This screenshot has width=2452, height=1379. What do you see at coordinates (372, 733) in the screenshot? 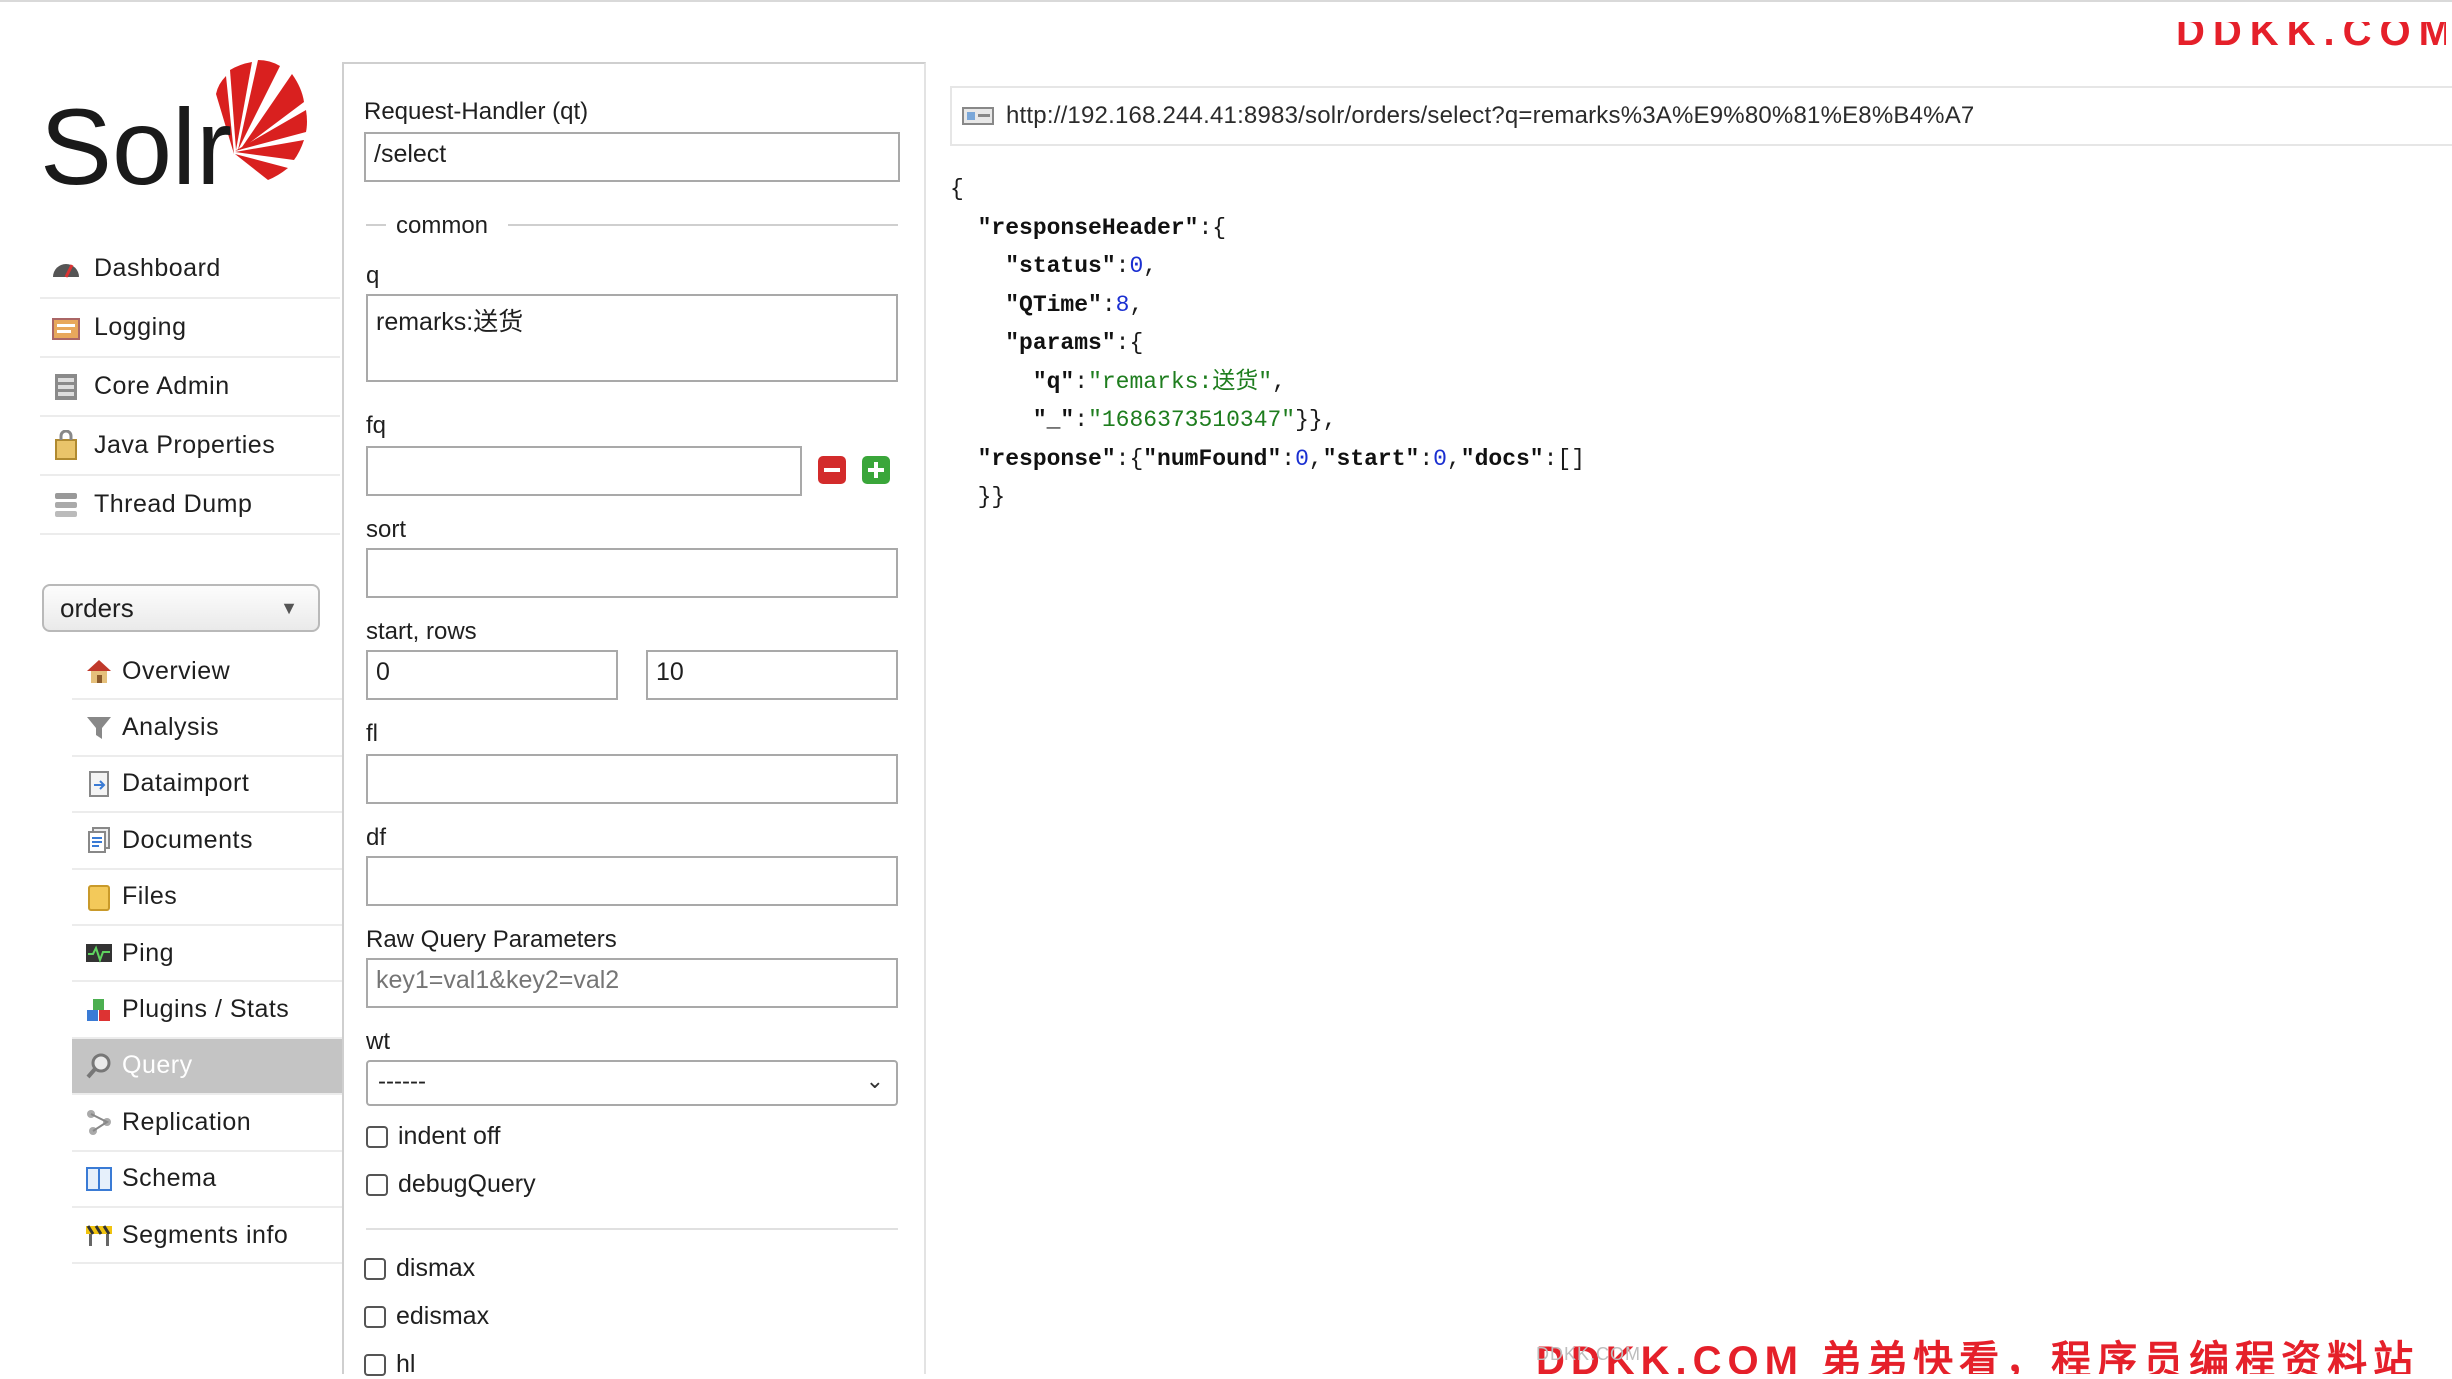
I see `fl-label: fl` at bounding box center [372, 733].